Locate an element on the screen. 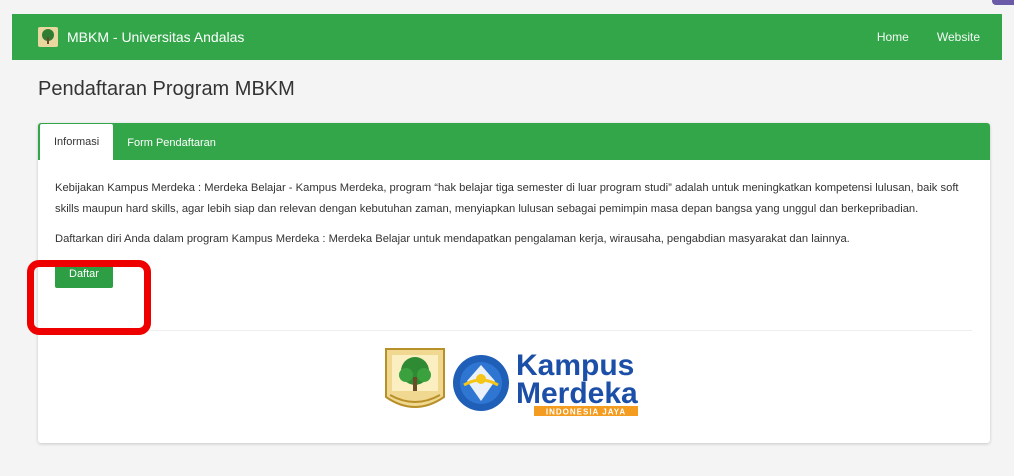 The width and height of the screenshot is (1014, 476). navbar: MBKM - Universitas Andalas Home Website is located at coordinates (507, 37).